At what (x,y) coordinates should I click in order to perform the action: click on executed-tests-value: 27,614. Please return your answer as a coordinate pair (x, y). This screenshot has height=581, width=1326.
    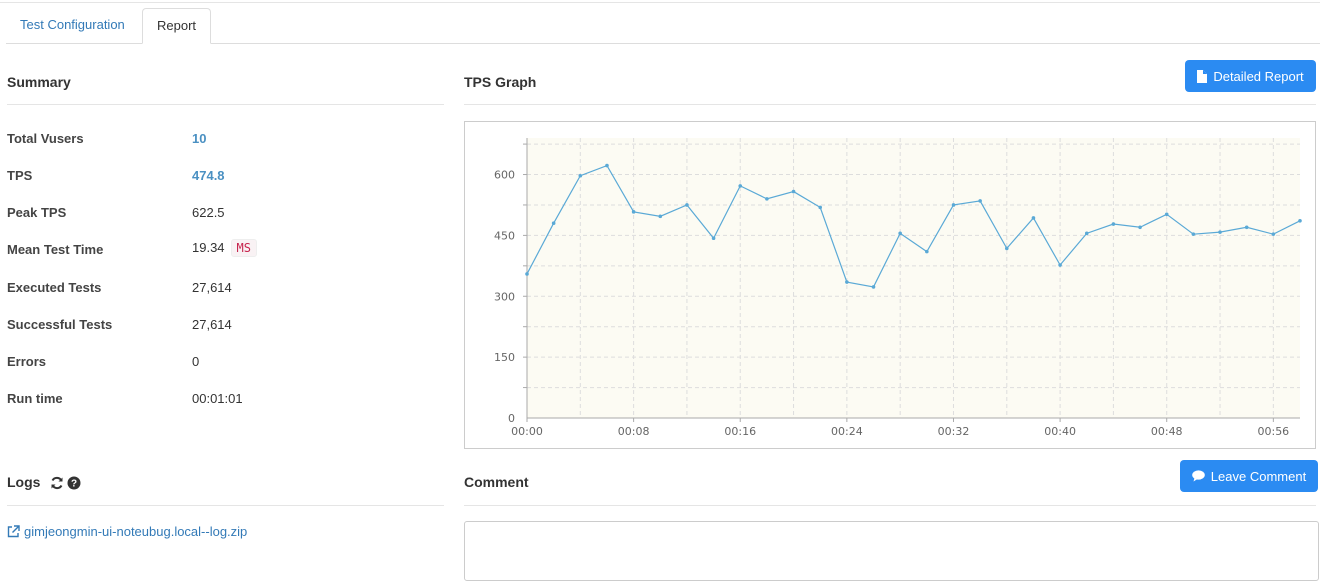
    Looking at the image, I should click on (212, 287).